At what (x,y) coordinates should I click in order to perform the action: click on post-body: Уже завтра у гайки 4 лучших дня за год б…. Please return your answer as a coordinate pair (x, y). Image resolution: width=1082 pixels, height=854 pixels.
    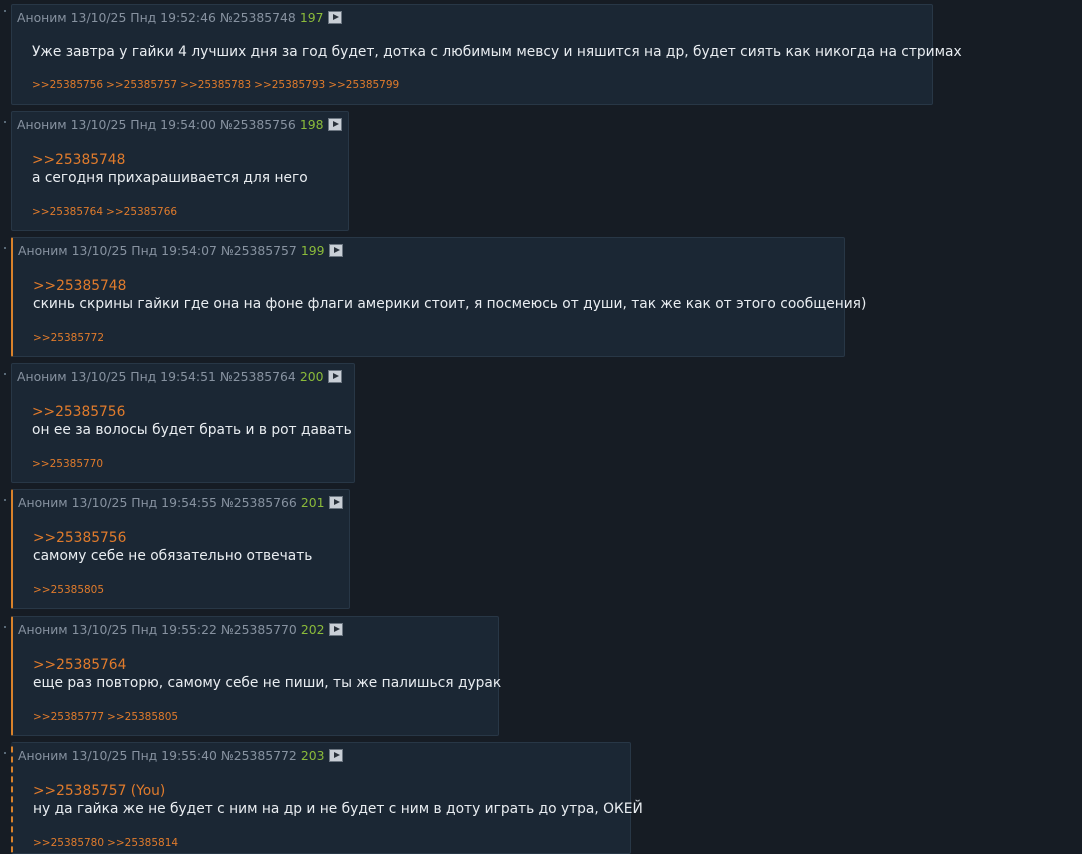
    Looking at the image, I should click on (497, 52).